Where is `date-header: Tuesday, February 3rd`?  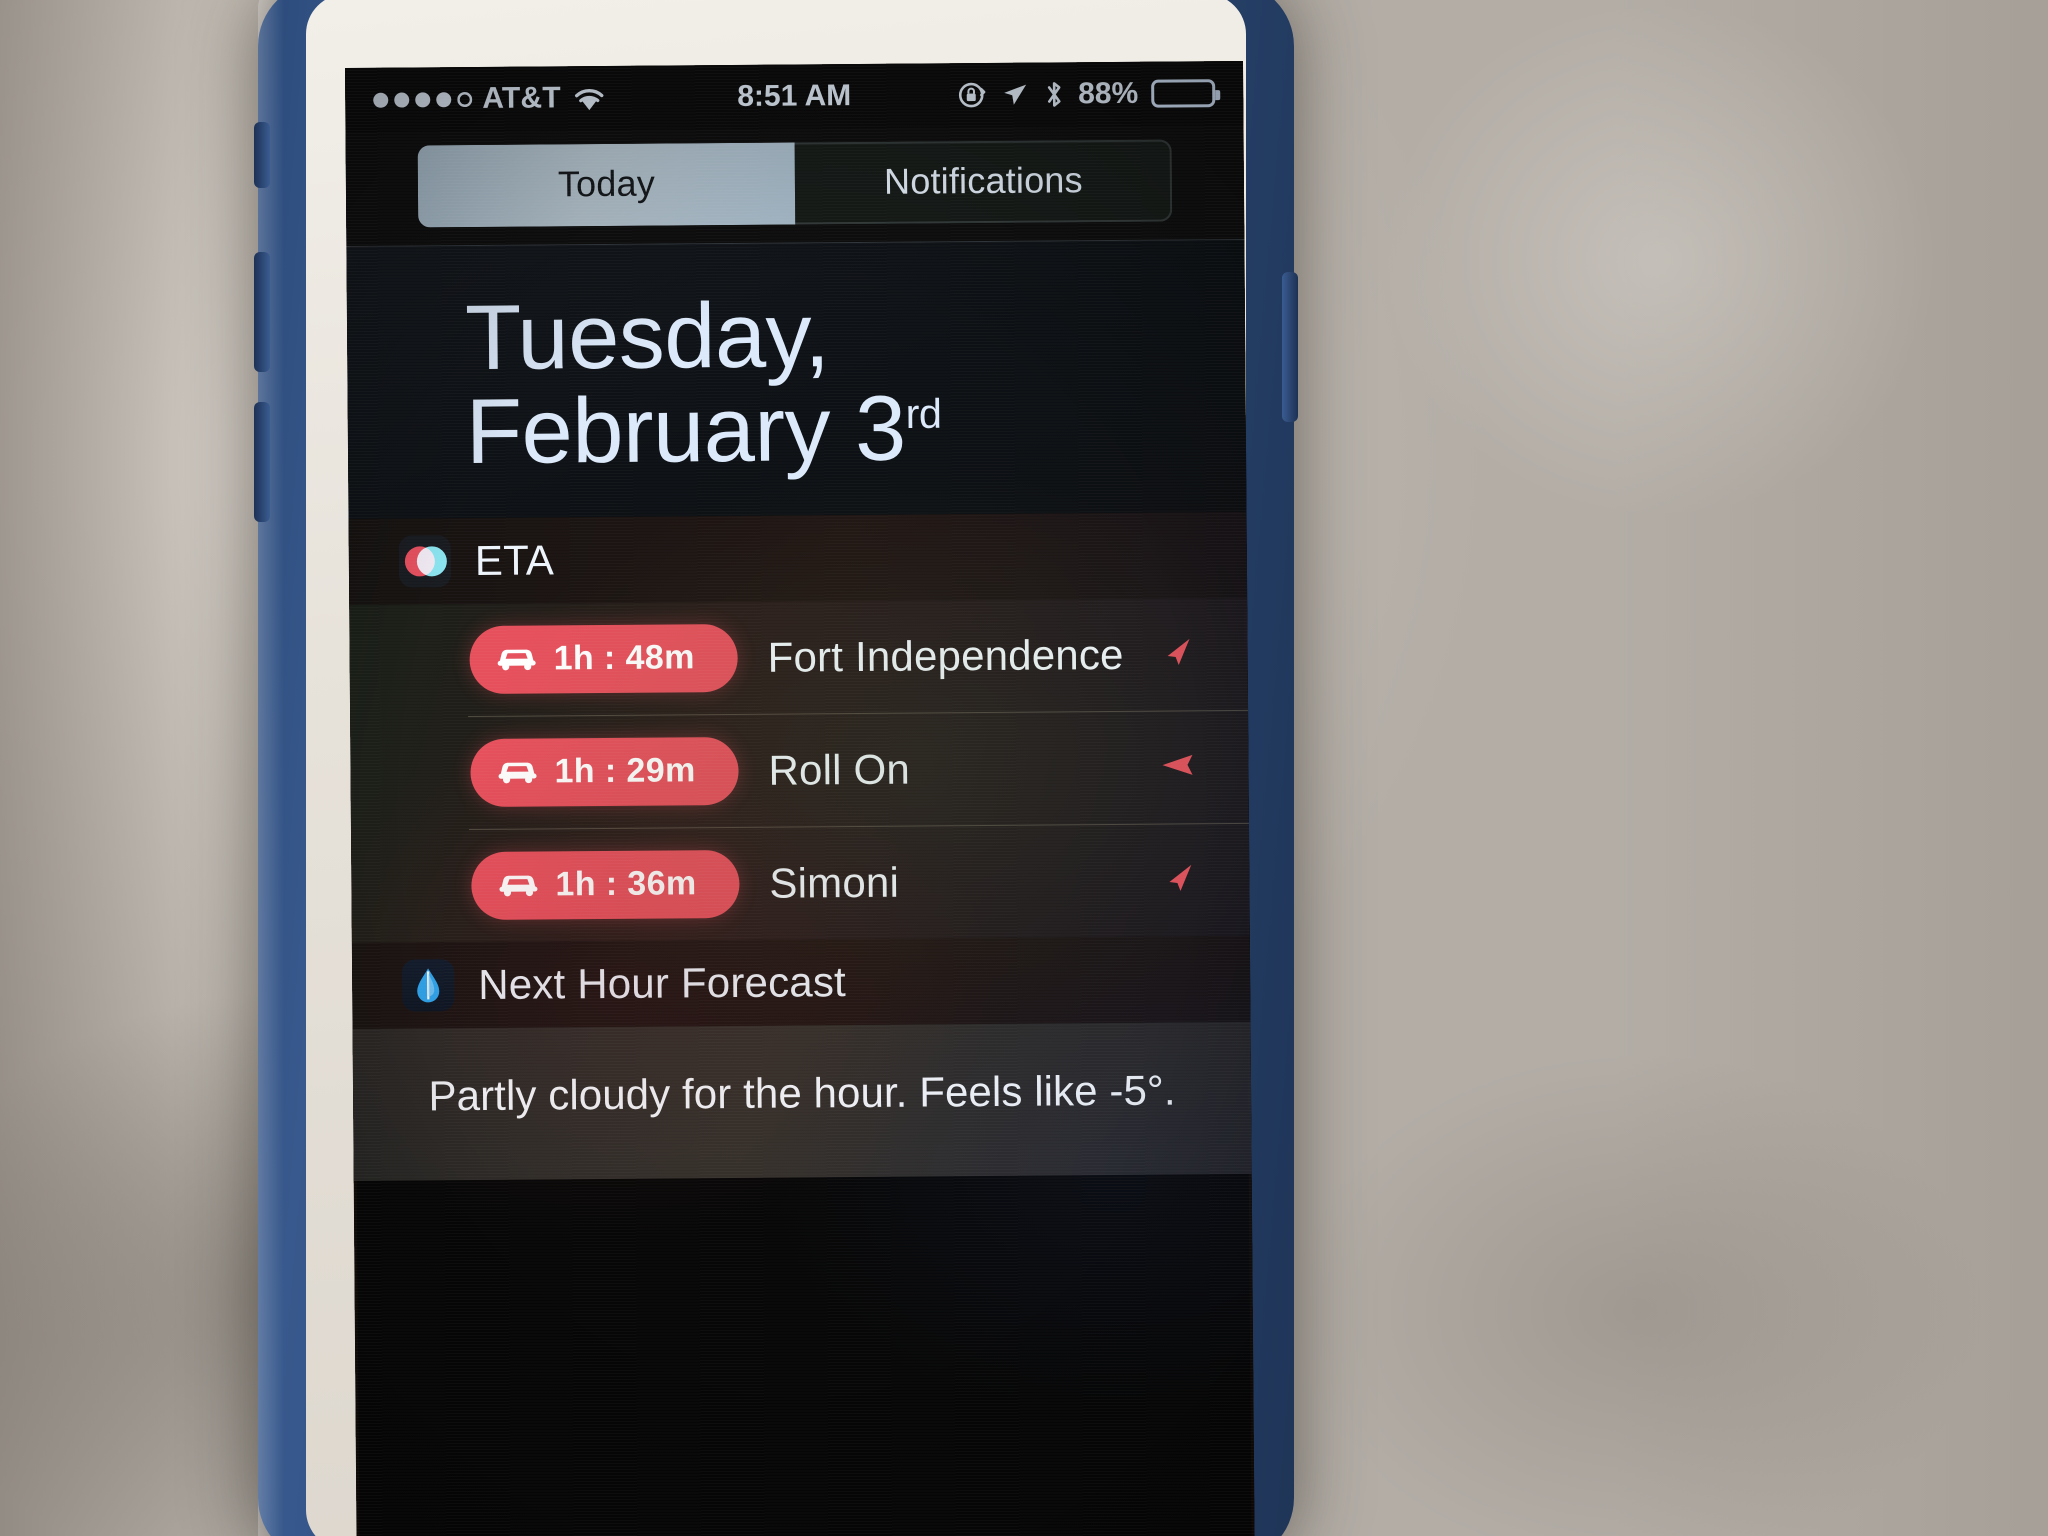
date-header: Tuesday, February 3rd is located at coordinates (796, 379).